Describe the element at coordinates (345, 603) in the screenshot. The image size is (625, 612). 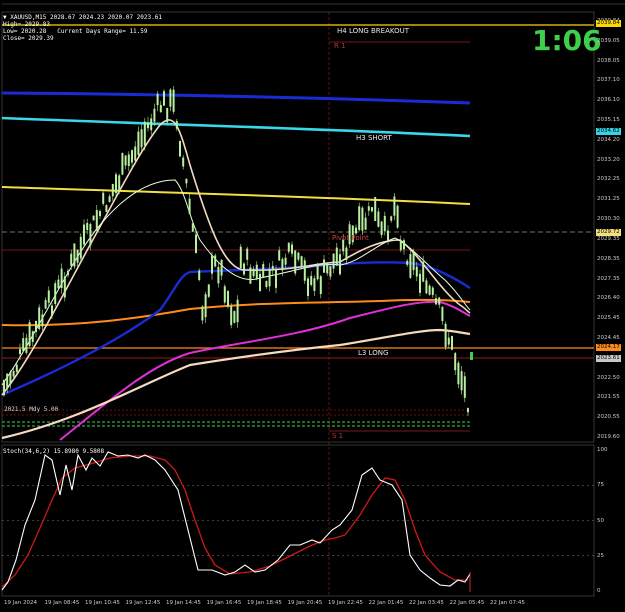
I see `time-axis-tick: 19 Jan 22:45` at that location.